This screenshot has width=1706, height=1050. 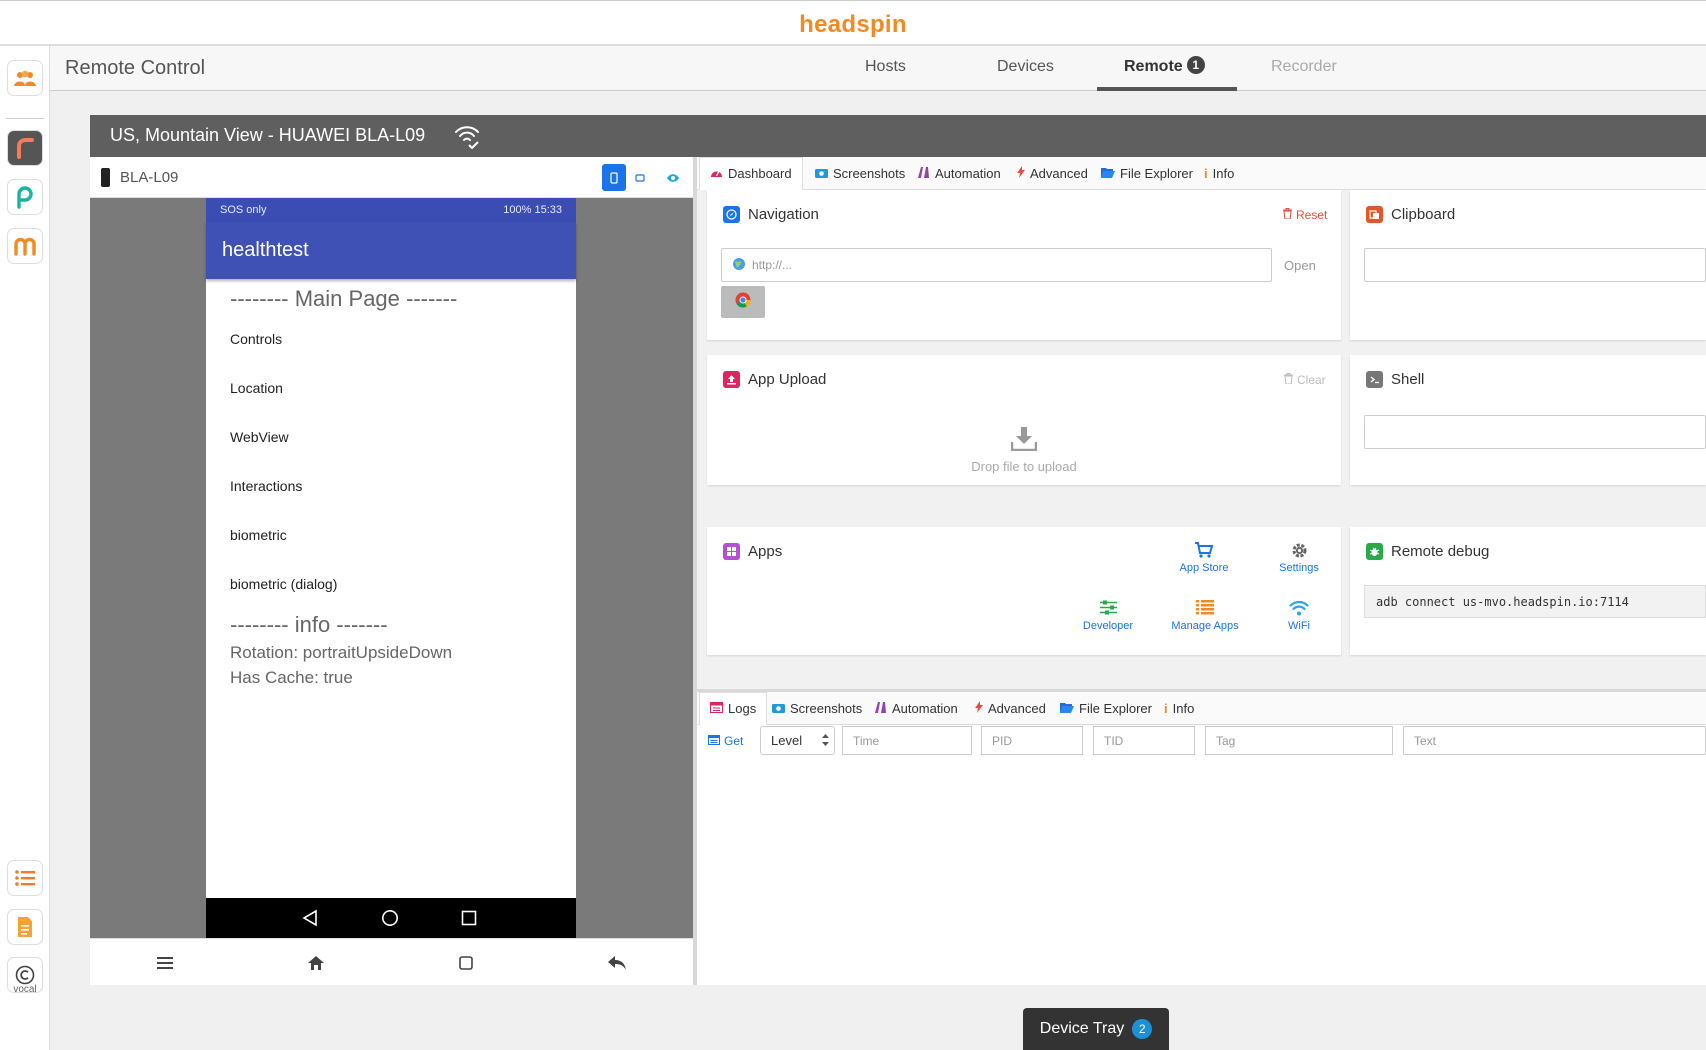 What do you see at coordinates (243, 210) in the screenshot?
I see `status-left: SOS only` at bounding box center [243, 210].